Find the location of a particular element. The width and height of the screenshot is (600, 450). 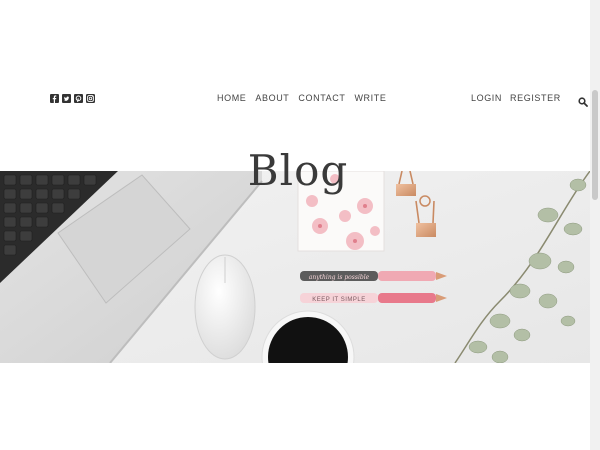

nav-link-home: HOME is located at coordinates (231, 98).